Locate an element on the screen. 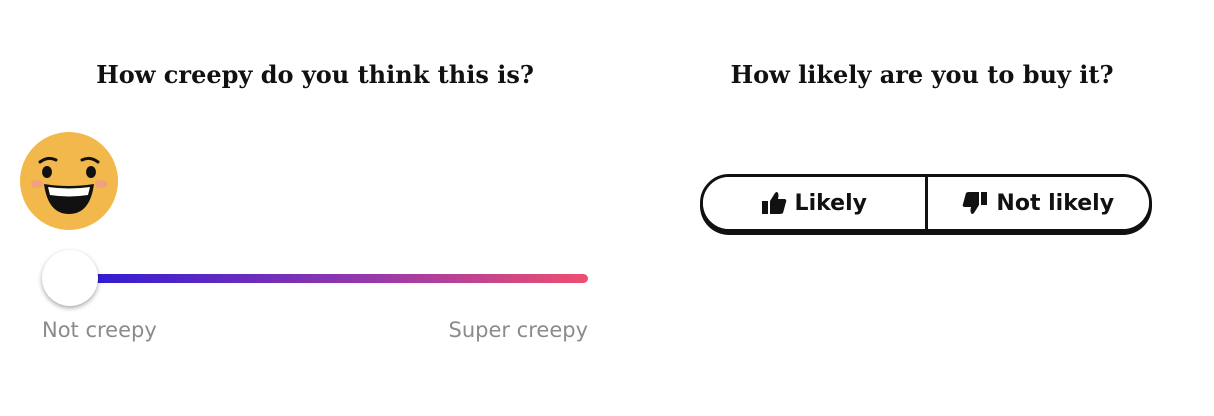 The image size is (1214, 416). likely-button: Likely is located at coordinates (814, 203).